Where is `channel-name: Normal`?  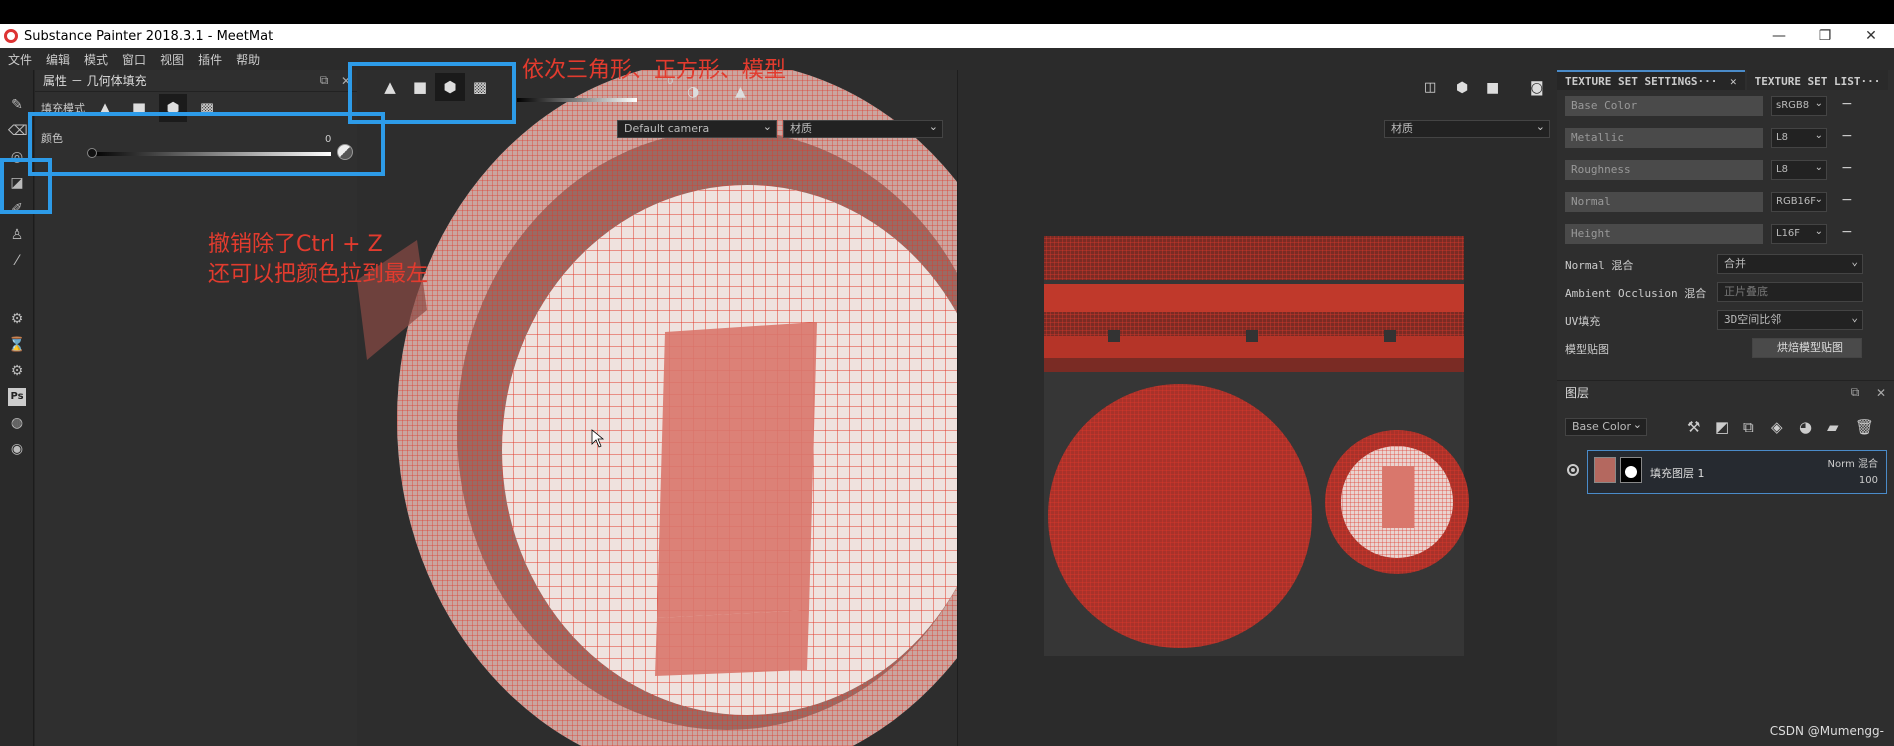
channel-name: Normal is located at coordinates (1664, 202).